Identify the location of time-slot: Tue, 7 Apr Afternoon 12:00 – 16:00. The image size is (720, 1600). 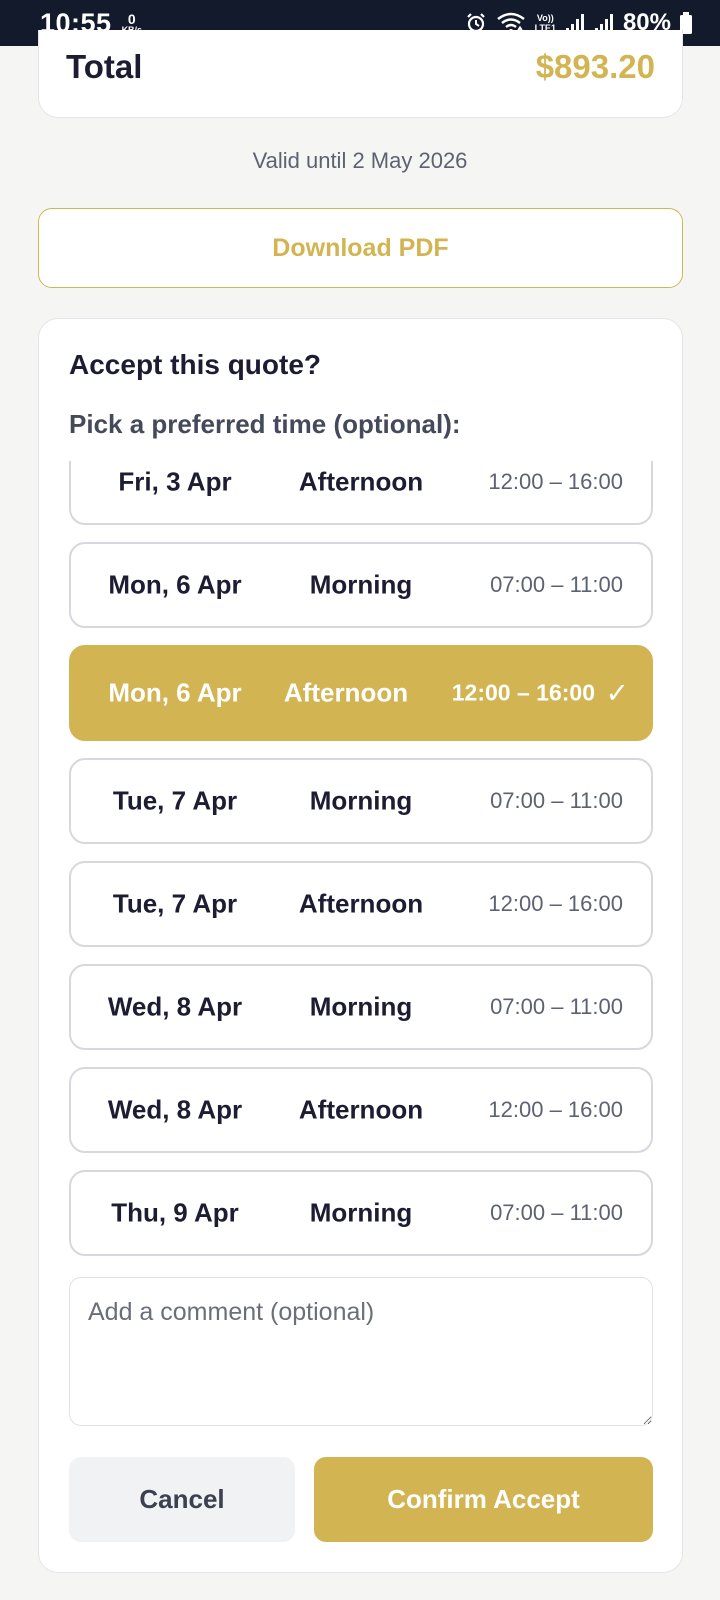
(361, 904).